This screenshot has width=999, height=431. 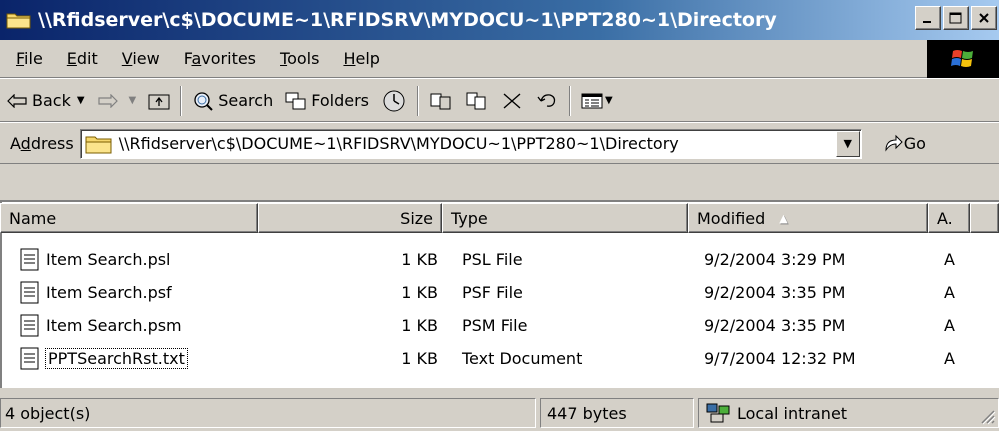 What do you see at coordinates (82, 58) in the screenshot?
I see `menu-edit: Edit` at bounding box center [82, 58].